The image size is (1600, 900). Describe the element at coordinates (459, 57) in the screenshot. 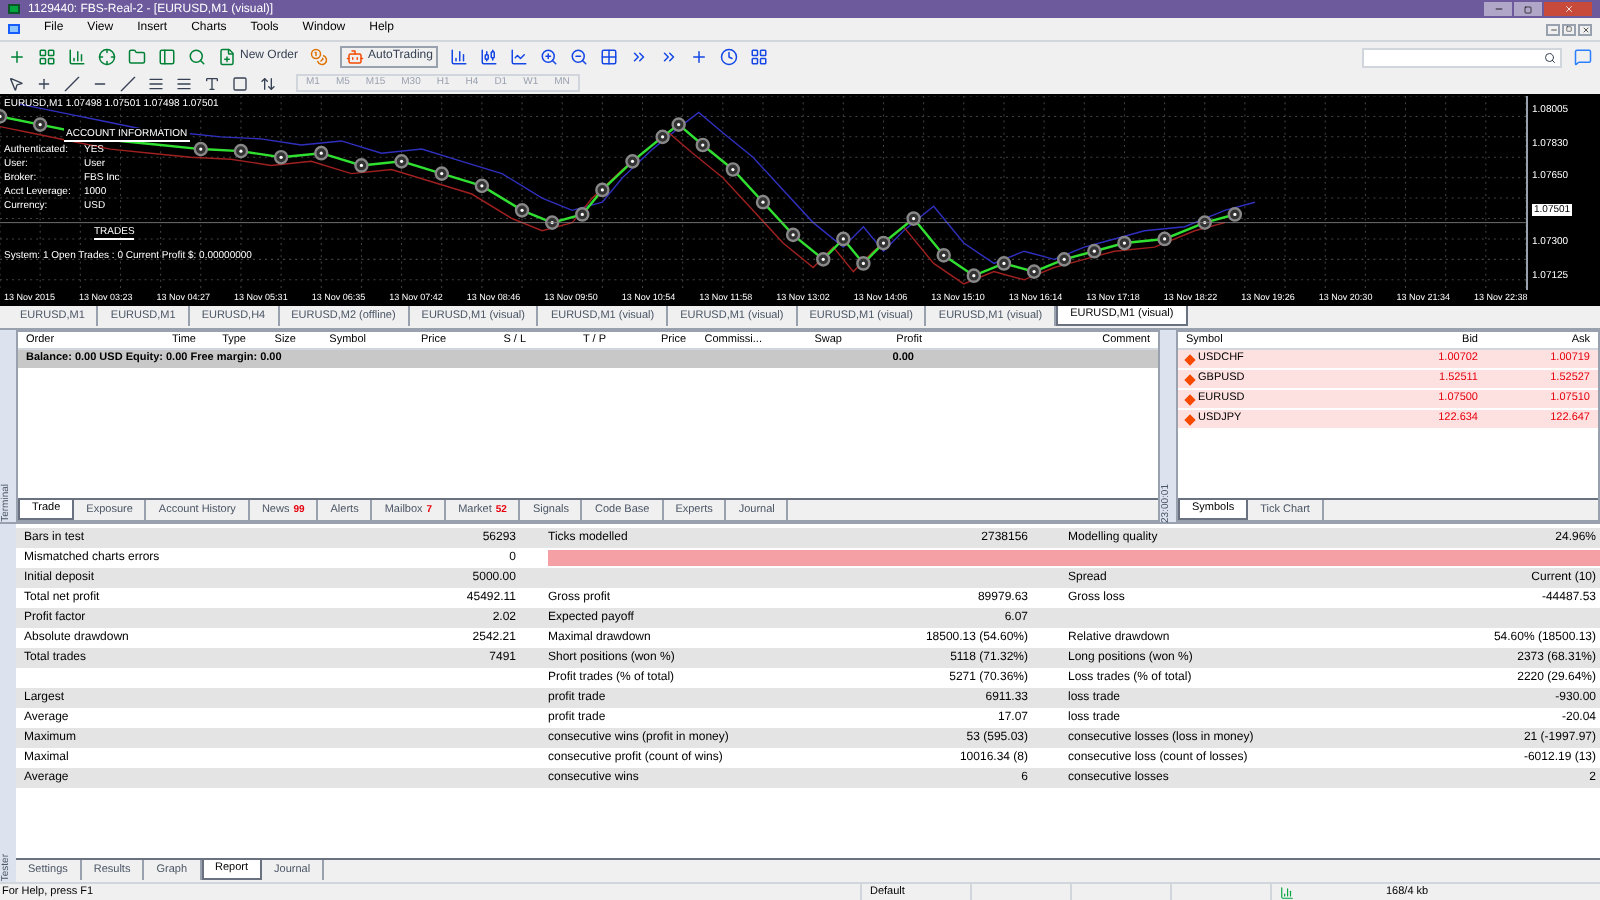

I see `bar-chart-icon` at that location.